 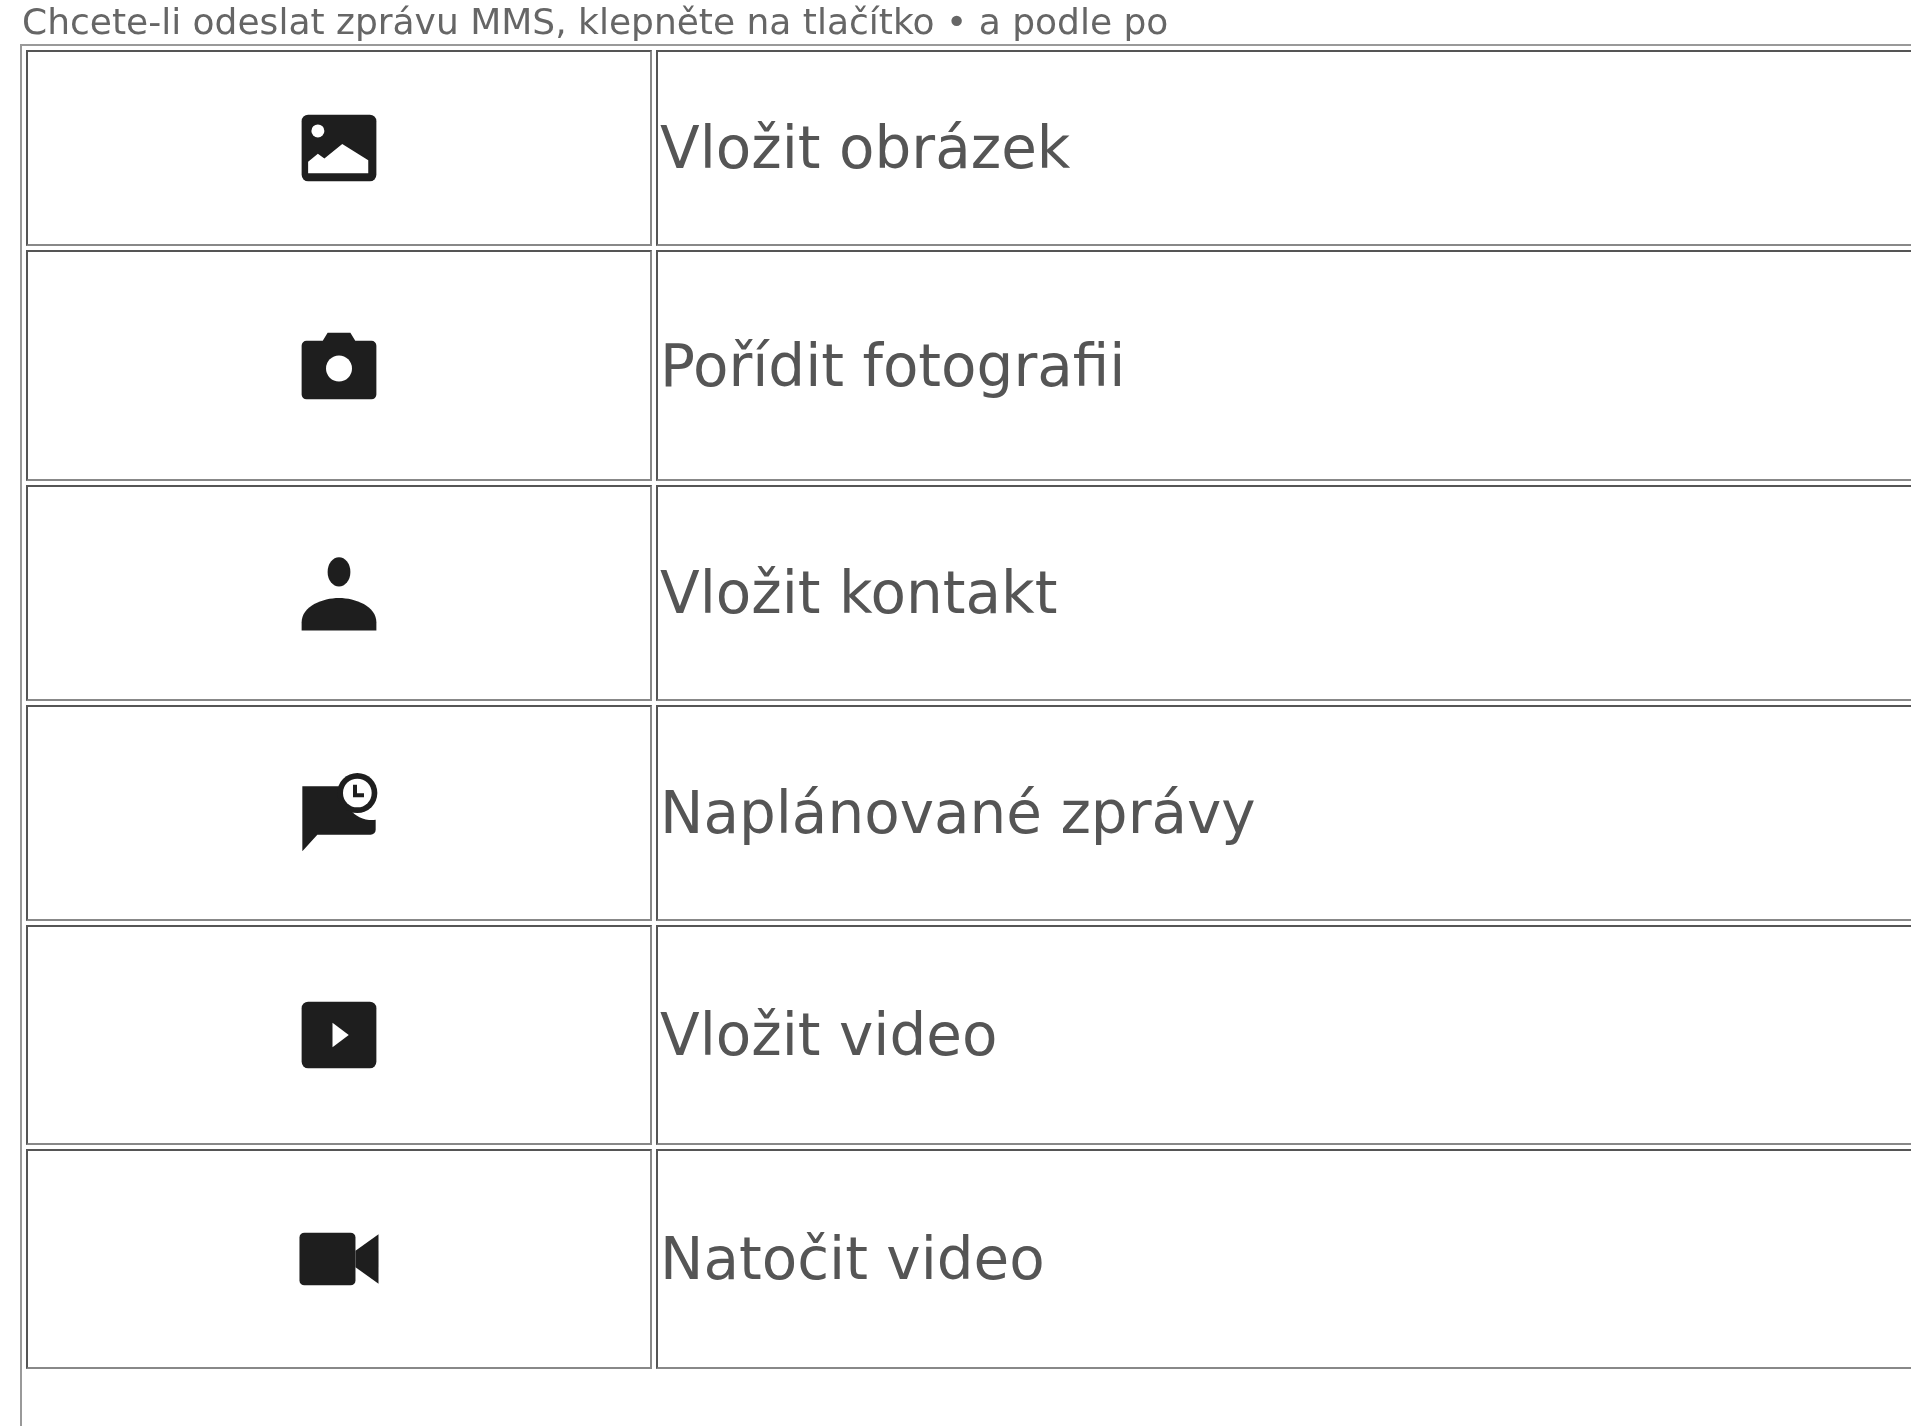 What do you see at coordinates (339, 813) in the screenshot?
I see `scheduled-message-icon` at bounding box center [339, 813].